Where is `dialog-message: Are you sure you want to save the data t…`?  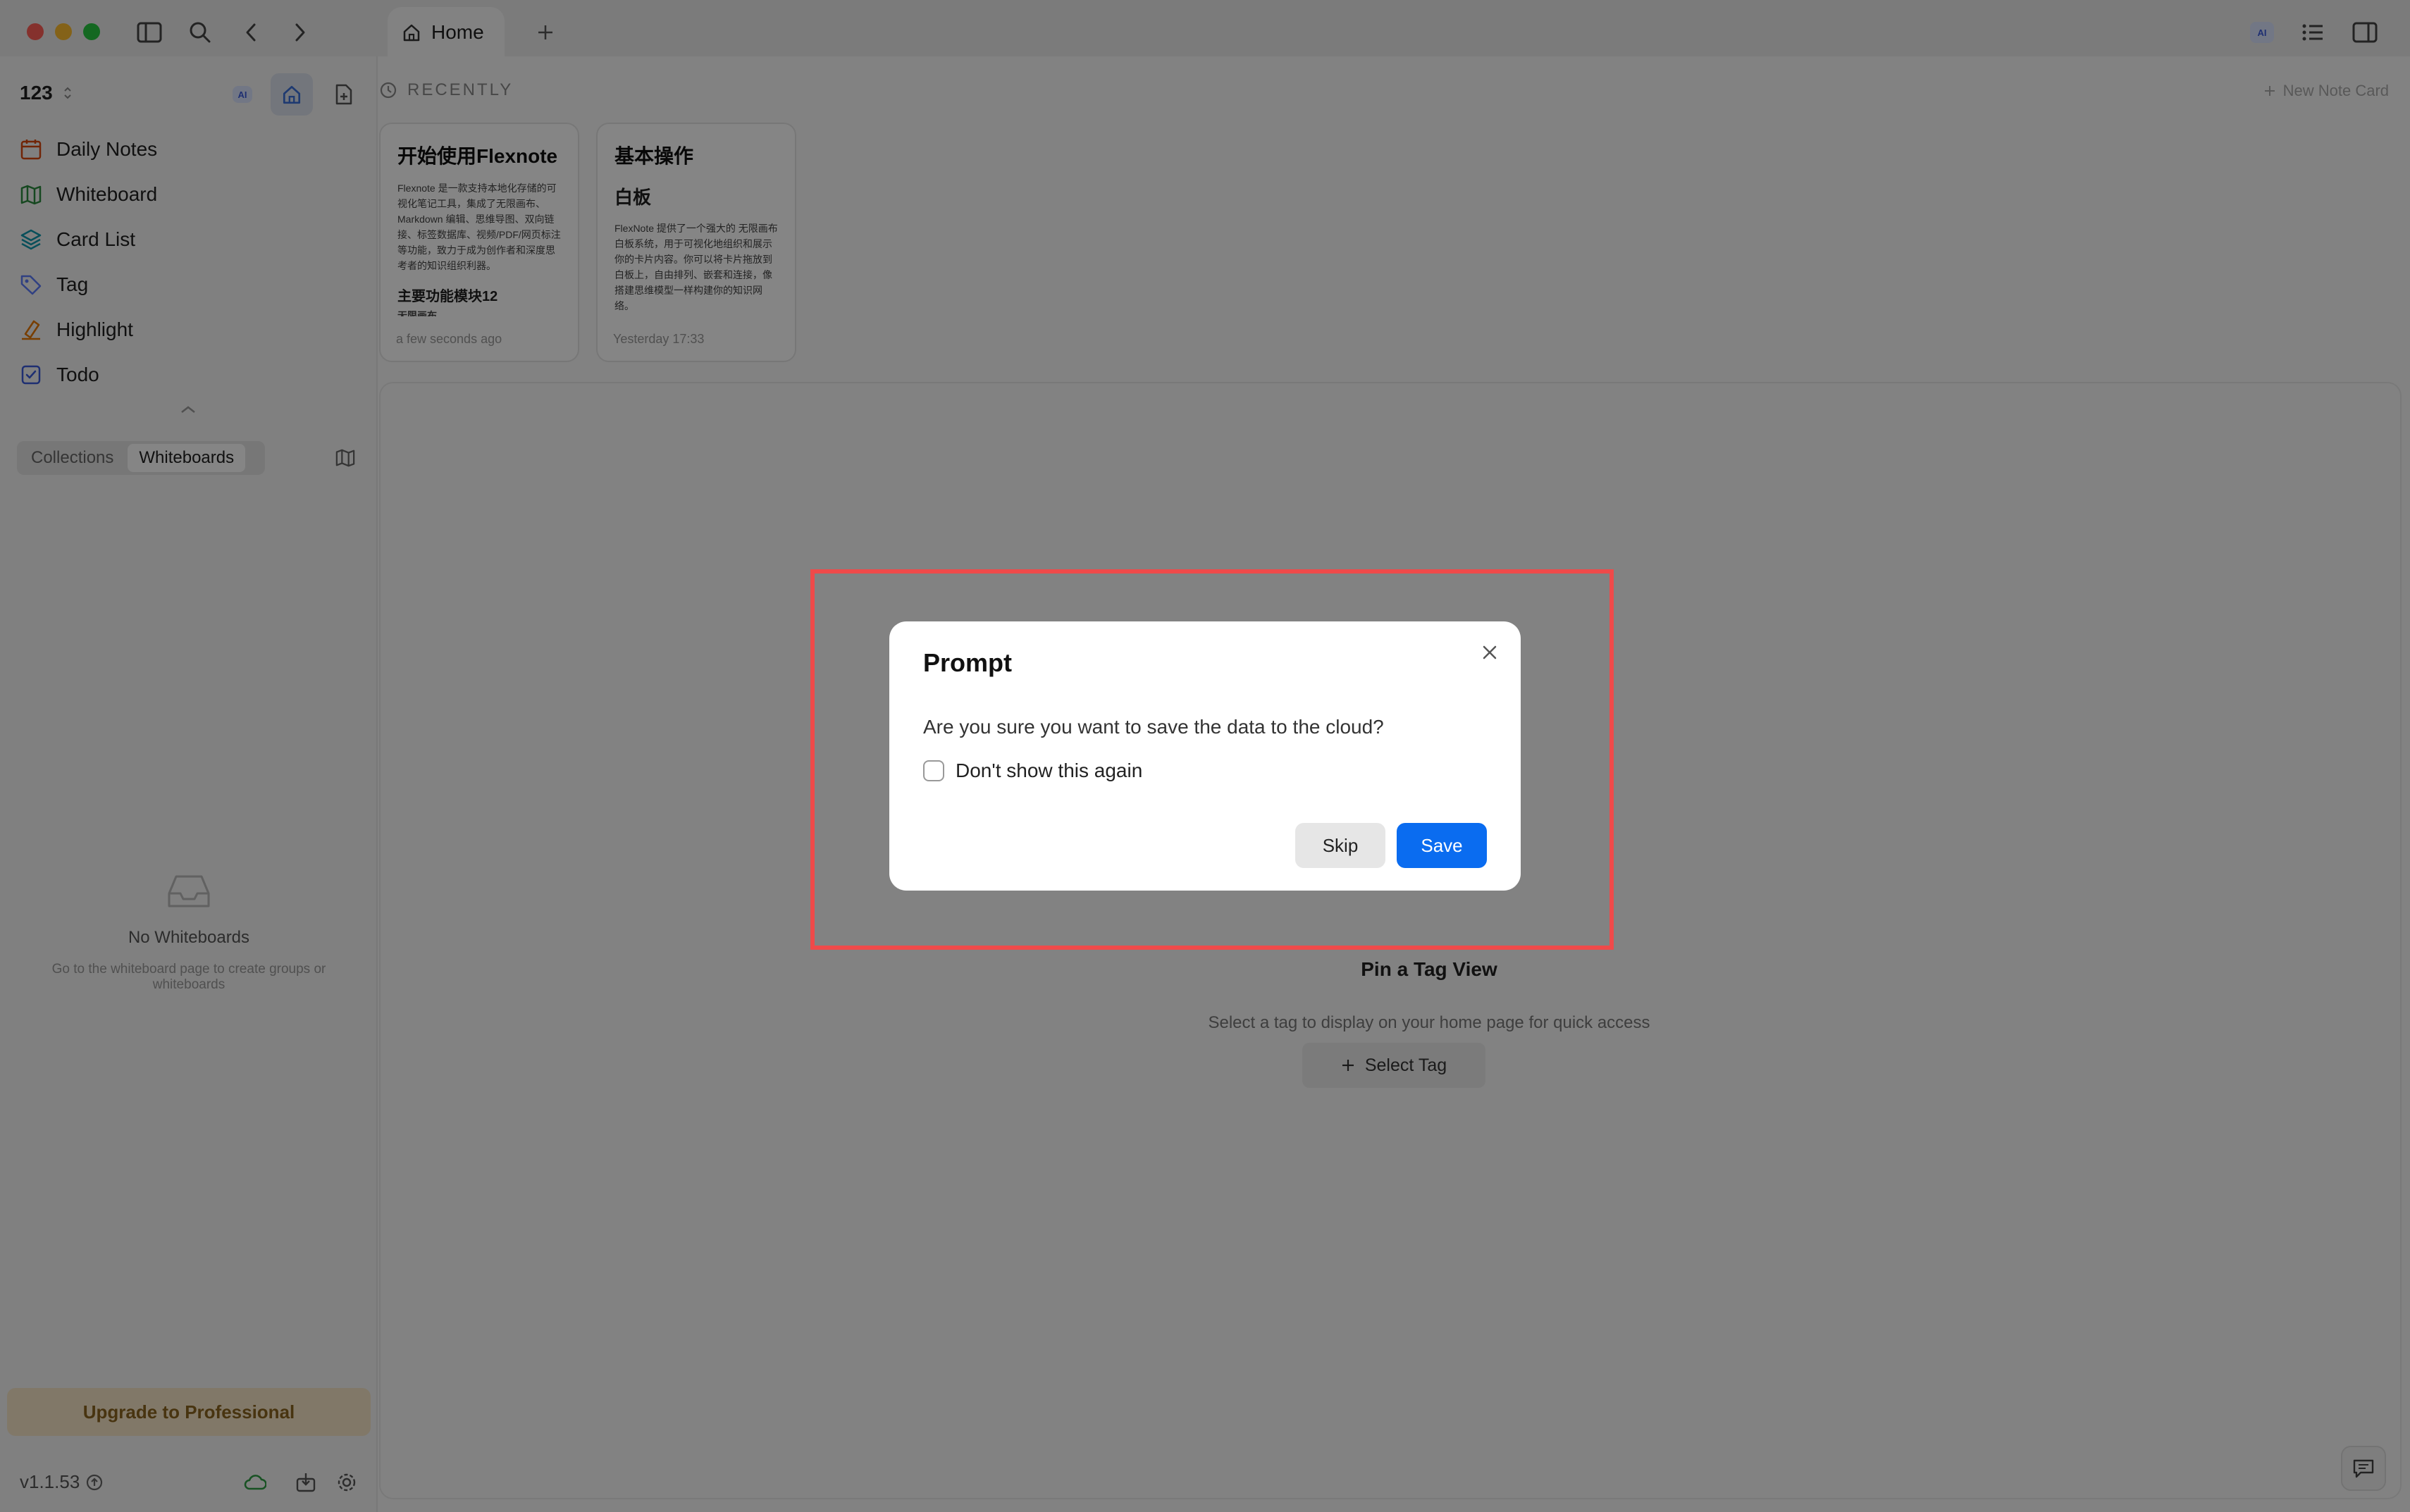
dialog-message: Are you sure you want to save the data t… is located at coordinates (1154, 727).